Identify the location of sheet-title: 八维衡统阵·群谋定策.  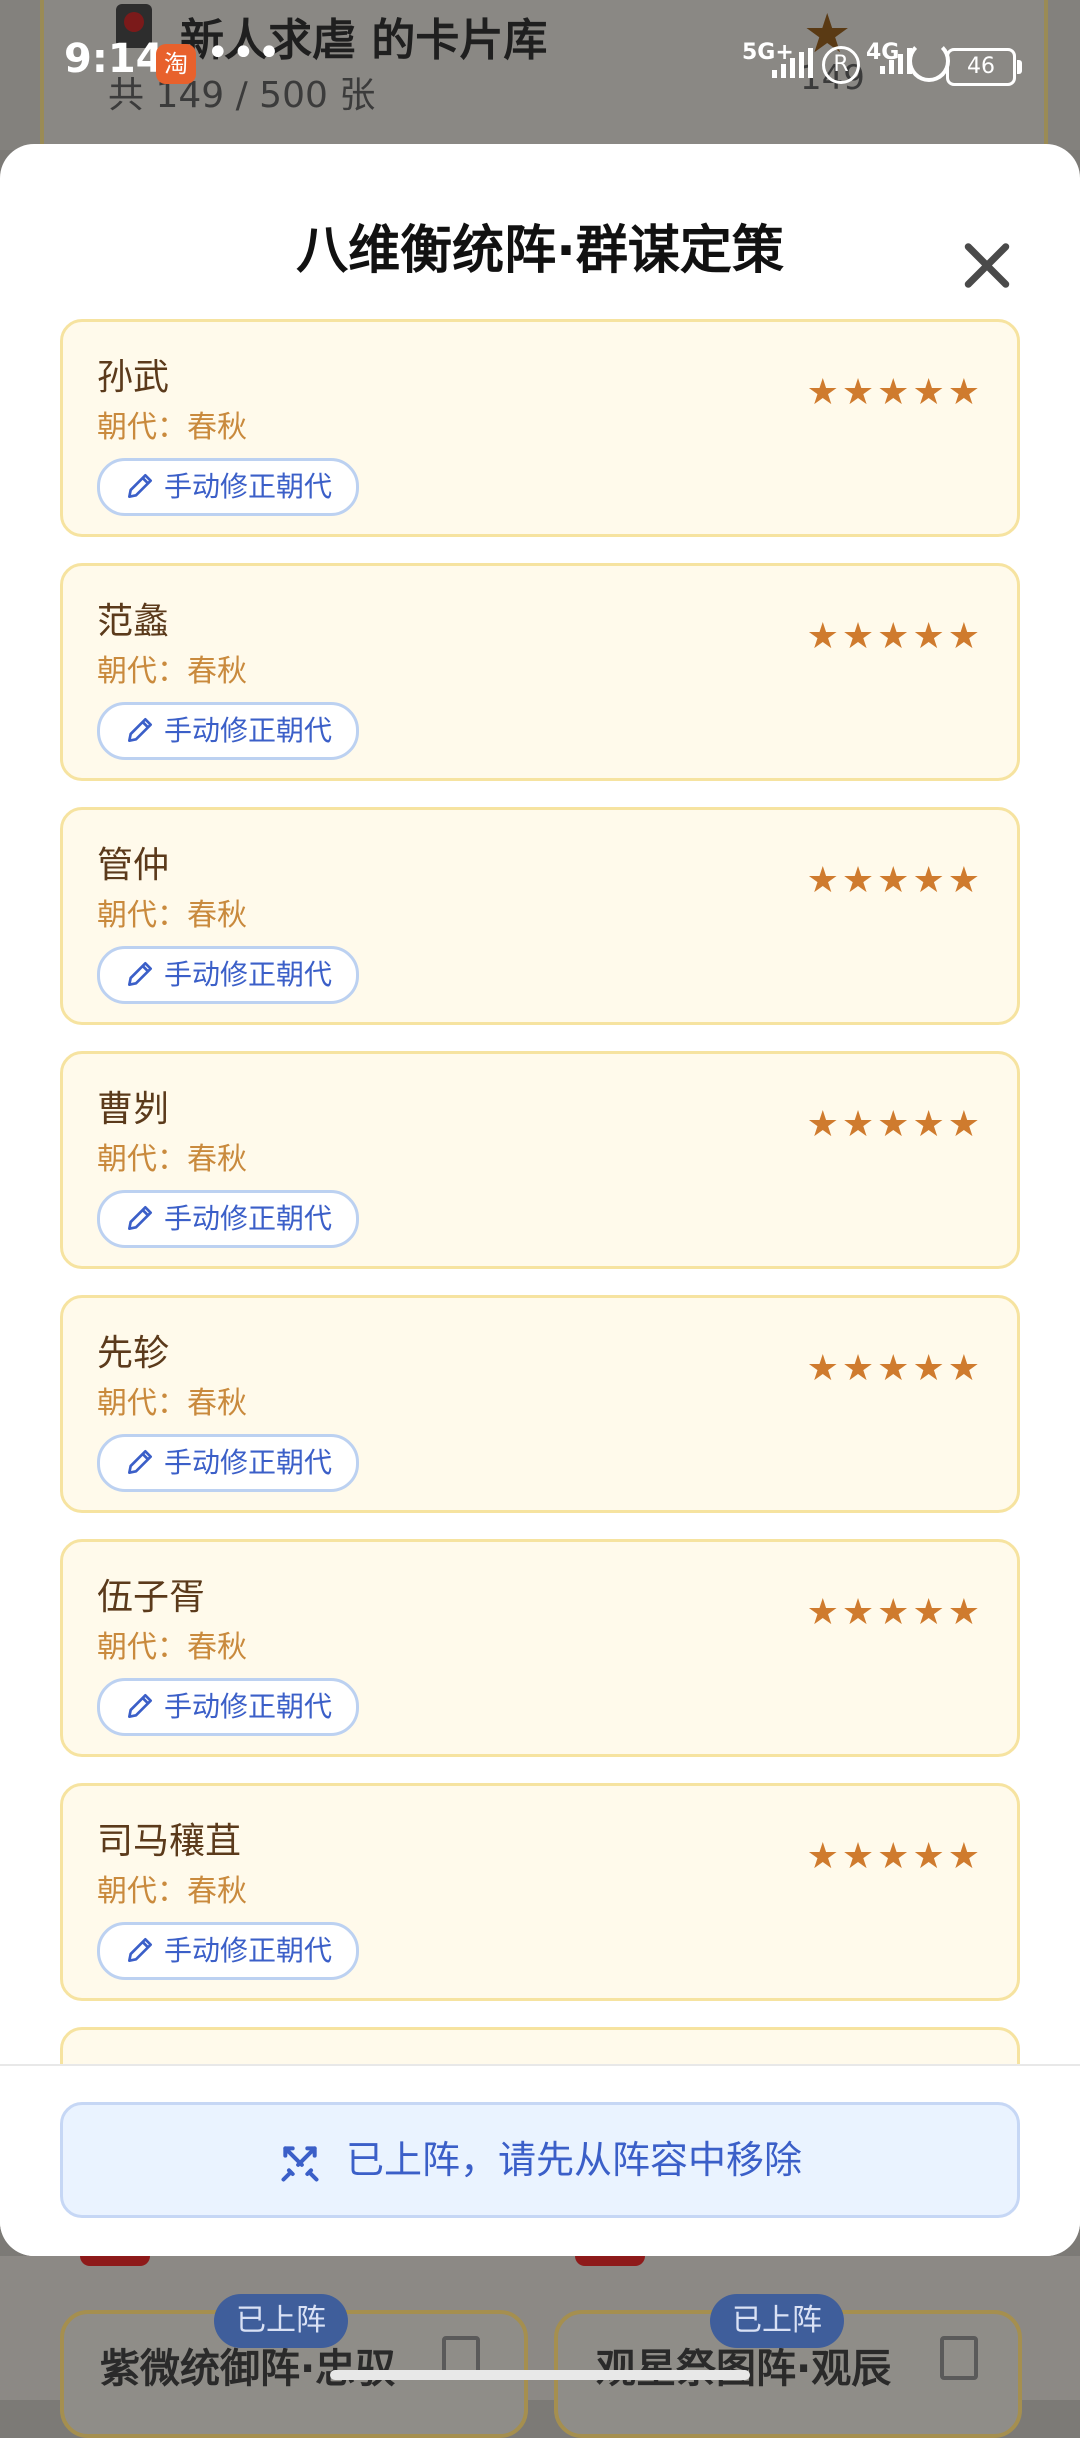
(540, 251).